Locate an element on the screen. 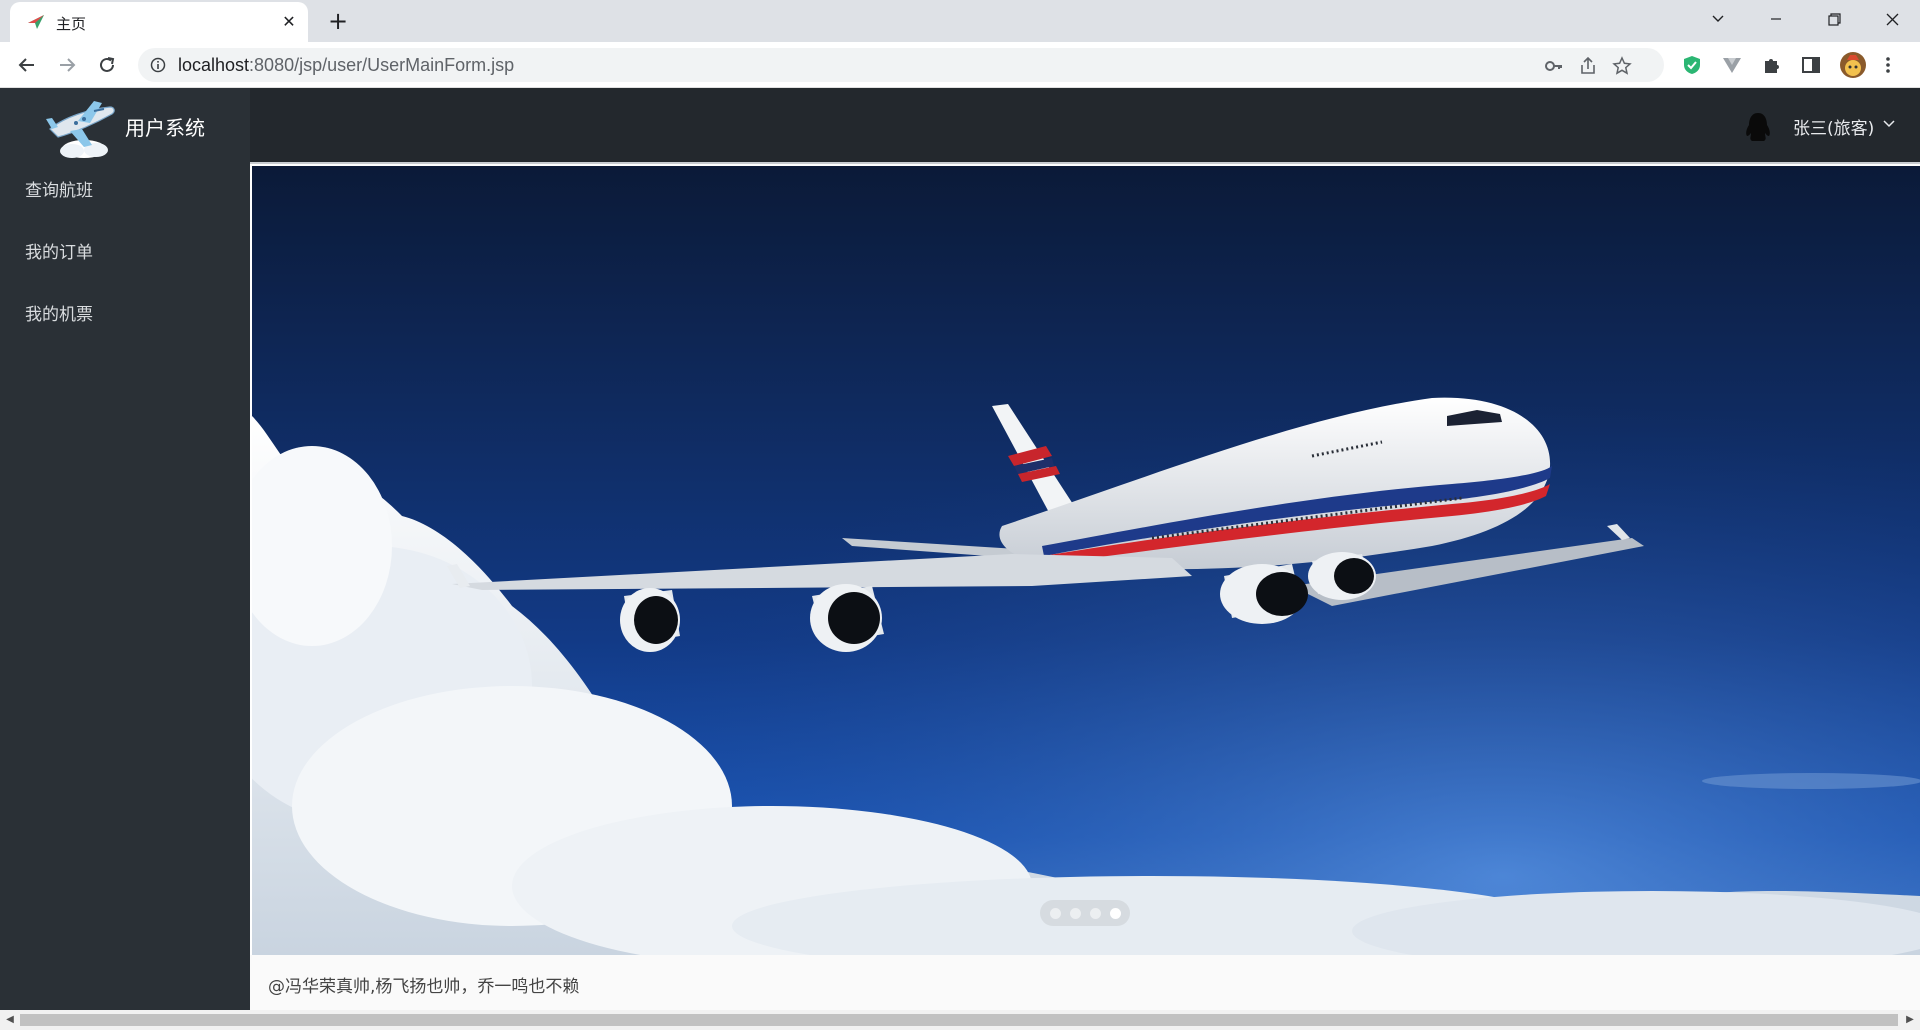 The width and height of the screenshot is (1920, 1030). sidebar: 用户系统 查询航班 我的订单 我的机票 is located at coordinates (125, 549).